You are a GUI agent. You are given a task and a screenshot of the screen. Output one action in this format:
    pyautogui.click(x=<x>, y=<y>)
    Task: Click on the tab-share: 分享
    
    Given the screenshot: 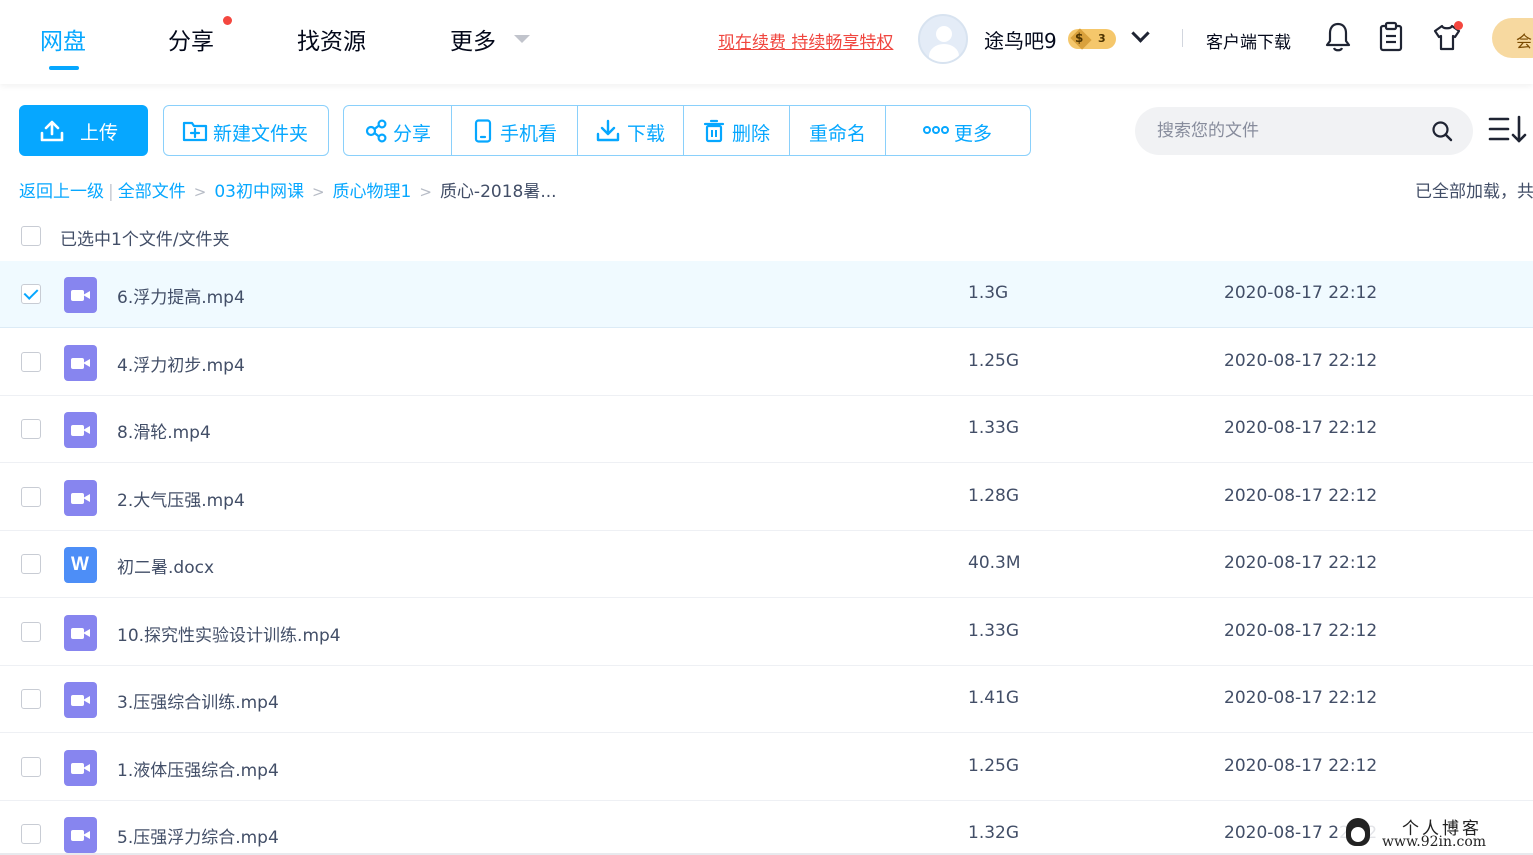 What is the action you would take?
    pyautogui.click(x=191, y=39)
    